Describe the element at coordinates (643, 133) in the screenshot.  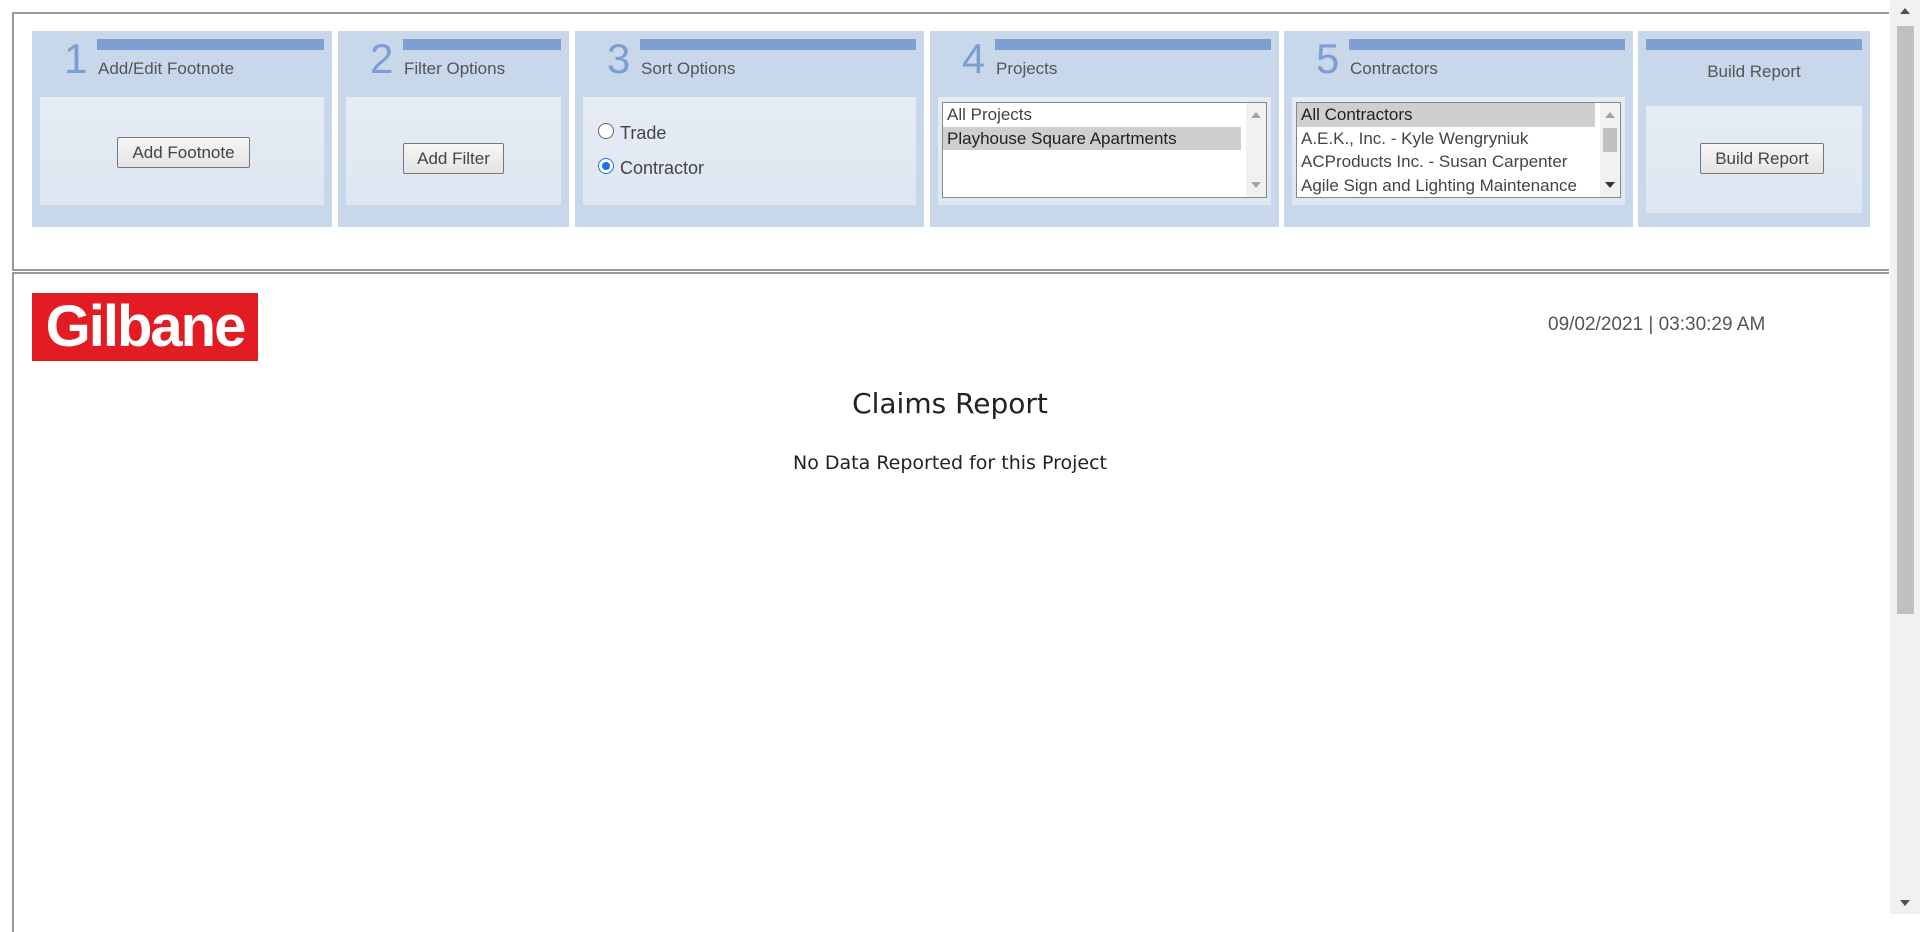
I see `sort-trade-label: Trade` at that location.